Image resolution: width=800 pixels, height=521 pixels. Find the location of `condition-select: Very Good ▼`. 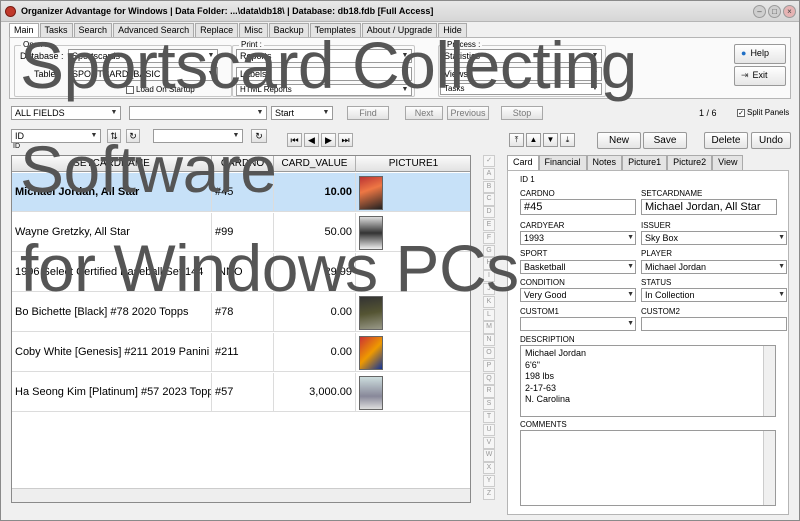

condition-select: Very Good ▼ is located at coordinates (578, 295).